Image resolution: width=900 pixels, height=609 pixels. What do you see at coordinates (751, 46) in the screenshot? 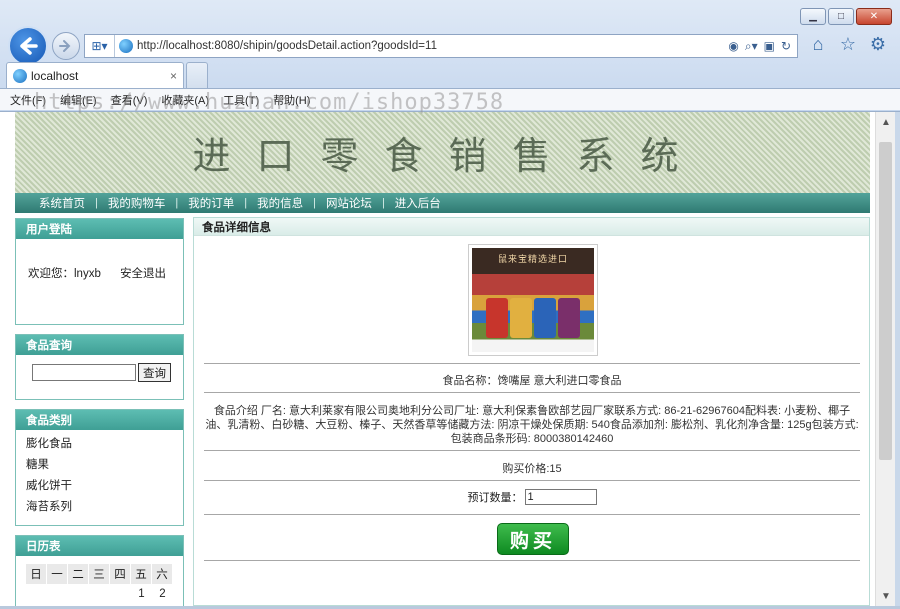
I see `search-icon: ⌕▾` at bounding box center [751, 46].